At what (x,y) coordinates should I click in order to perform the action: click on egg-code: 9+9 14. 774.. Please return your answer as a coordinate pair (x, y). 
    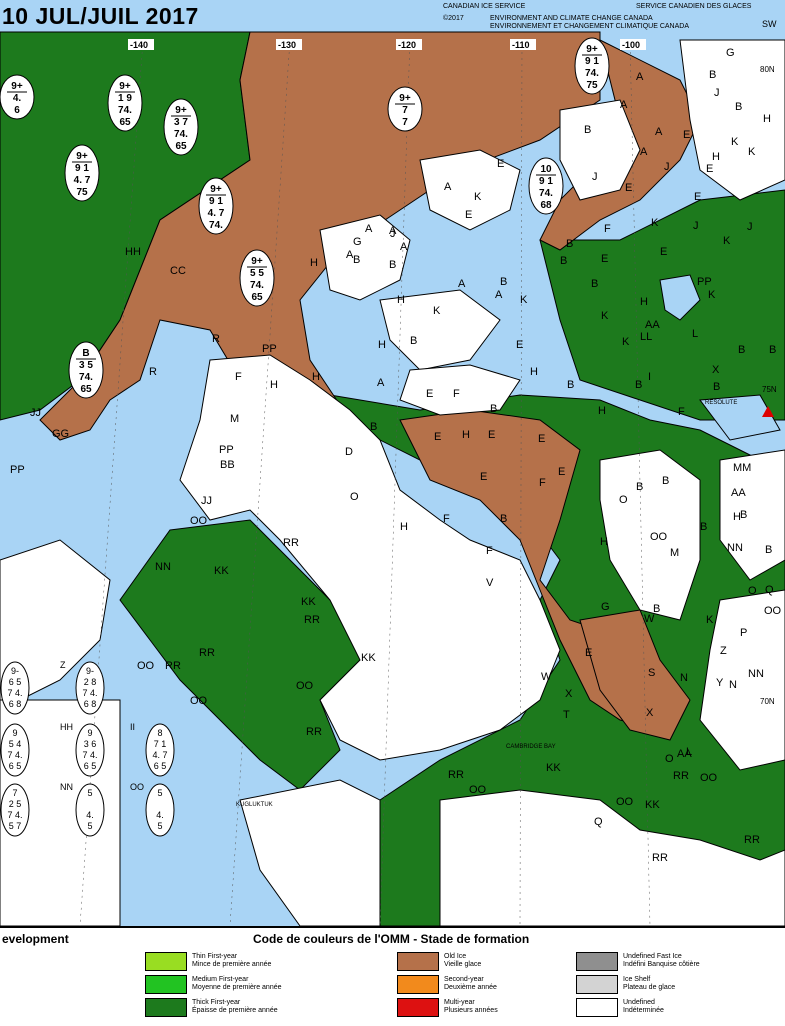
    Looking at the image, I should click on (216, 206).